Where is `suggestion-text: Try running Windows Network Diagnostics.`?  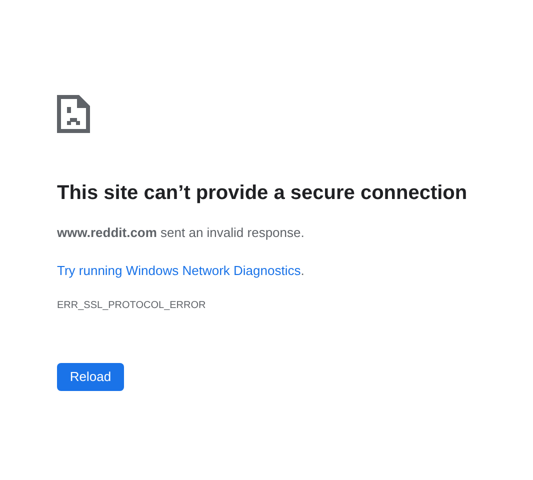
suggestion-text: Try running Windows Network Diagnostics. is located at coordinates (180, 271).